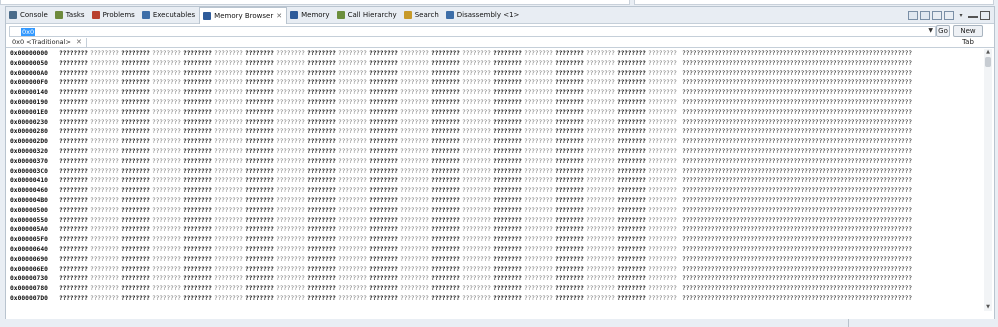 Image resolution: width=998 pixels, height=327 pixels. I want to click on tab-memory-browser: Memory Browser ✕, so click(243, 15).